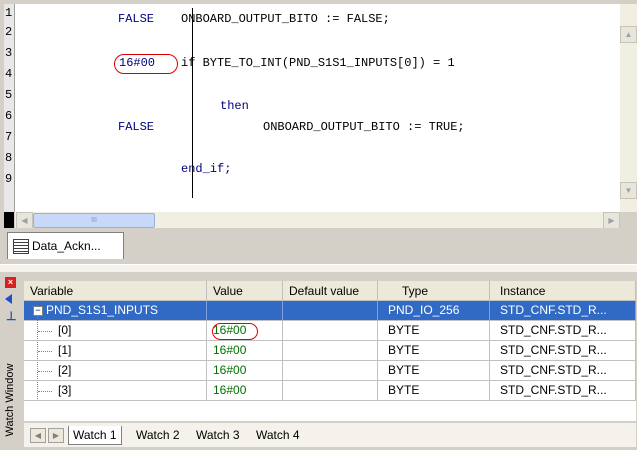 This screenshot has width=637, height=450. Describe the element at coordinates (10, 282) in the screenshot. I see `close-icon: ×` at that location.